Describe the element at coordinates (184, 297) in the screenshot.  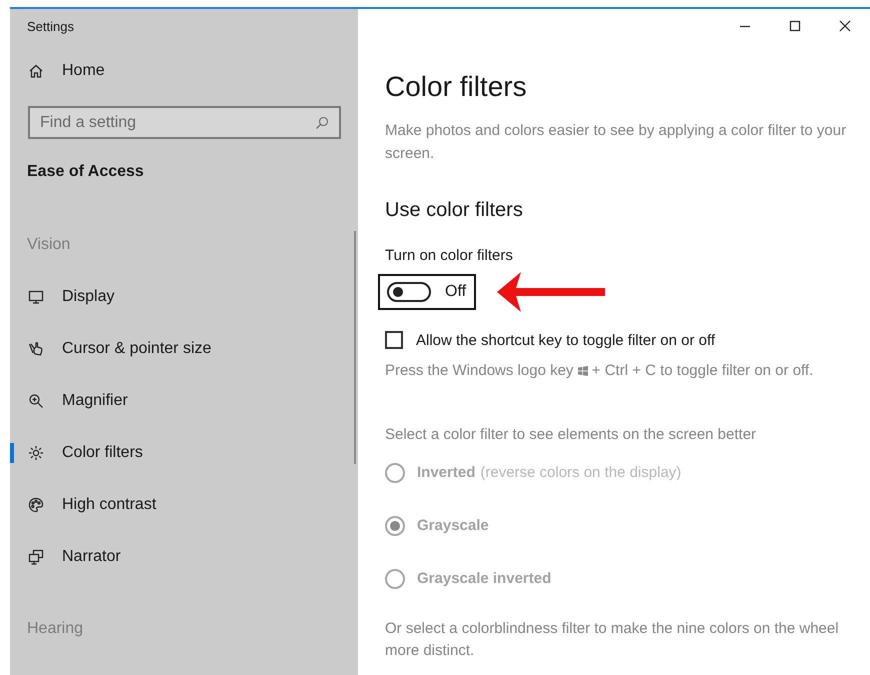
I see `sidebar-item: Display` at that location.